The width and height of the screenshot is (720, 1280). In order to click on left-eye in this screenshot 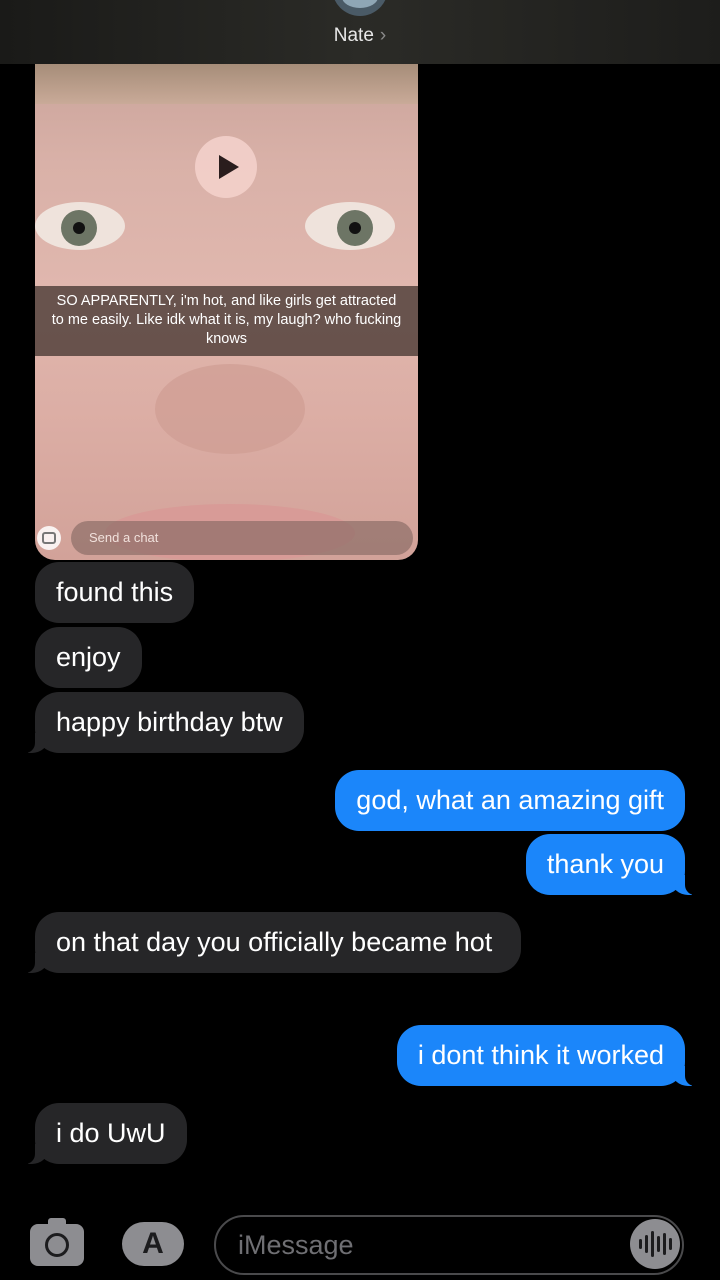, I will do `click(80, 226)`.